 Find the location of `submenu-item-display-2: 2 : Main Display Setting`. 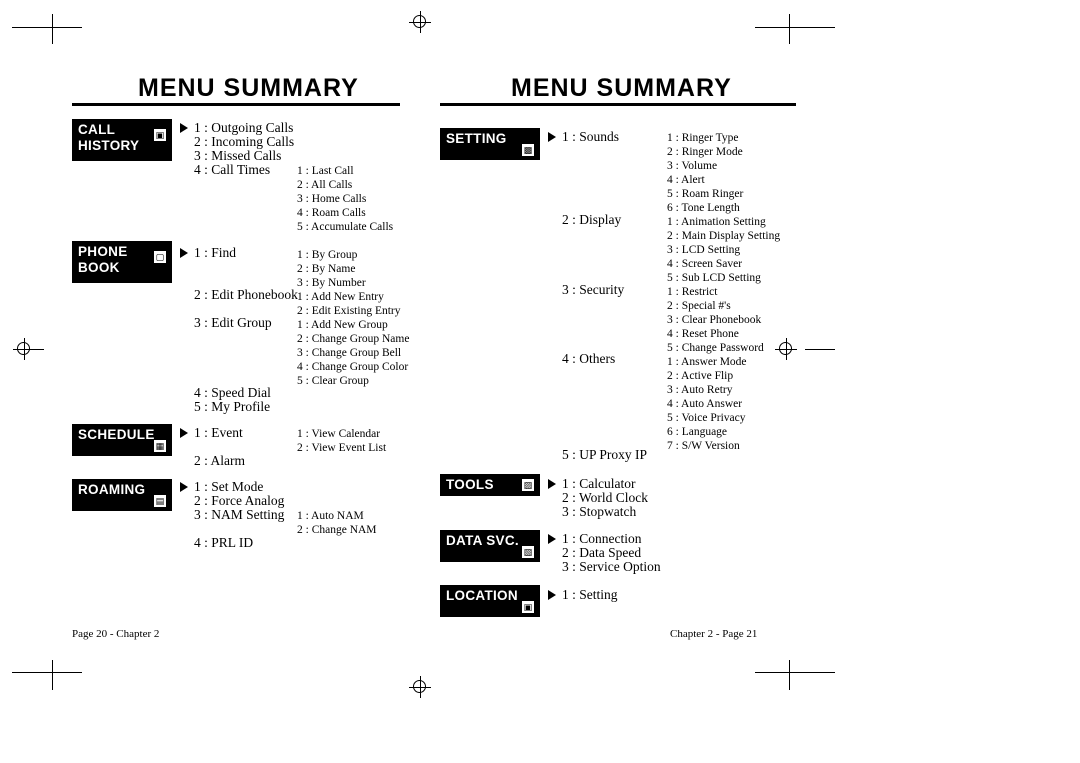

submenu-item-display-2: 2 : Main Display Setting is located at coordinates (723, 236).